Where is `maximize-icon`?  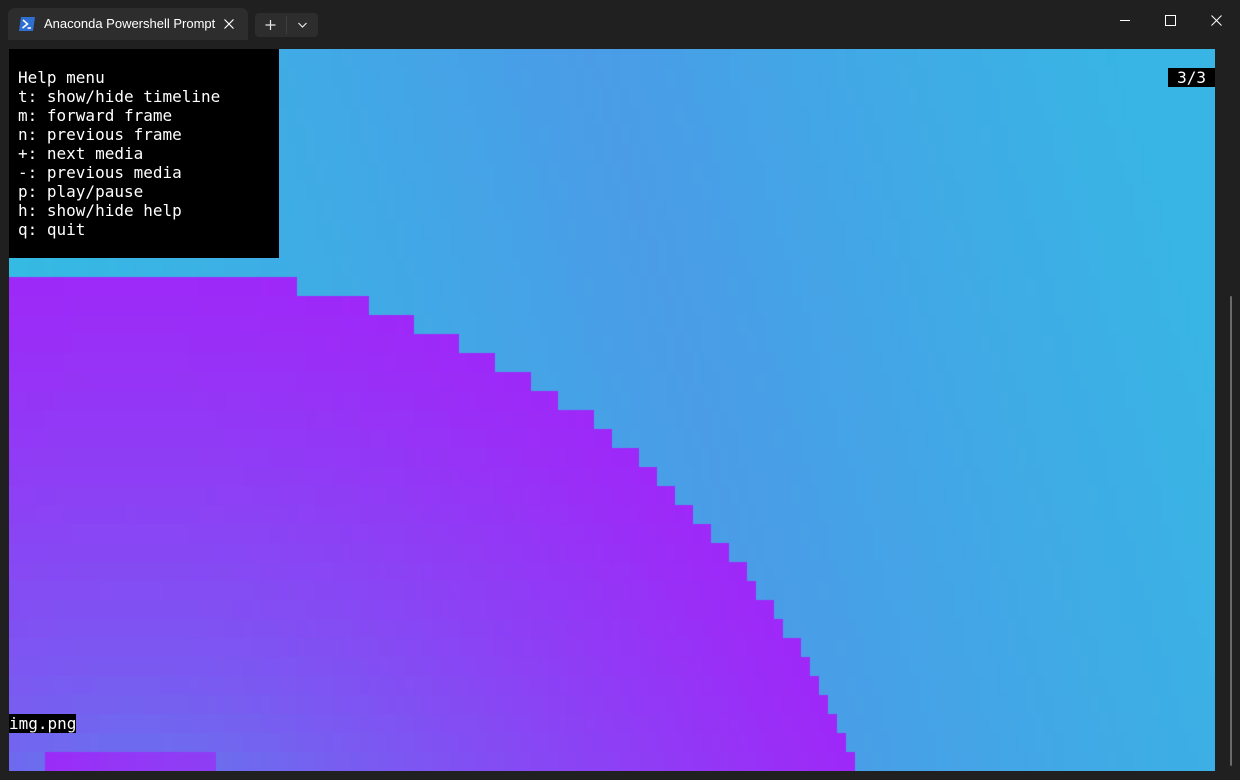 maximize-icon is located at coordinates (1171, 20).